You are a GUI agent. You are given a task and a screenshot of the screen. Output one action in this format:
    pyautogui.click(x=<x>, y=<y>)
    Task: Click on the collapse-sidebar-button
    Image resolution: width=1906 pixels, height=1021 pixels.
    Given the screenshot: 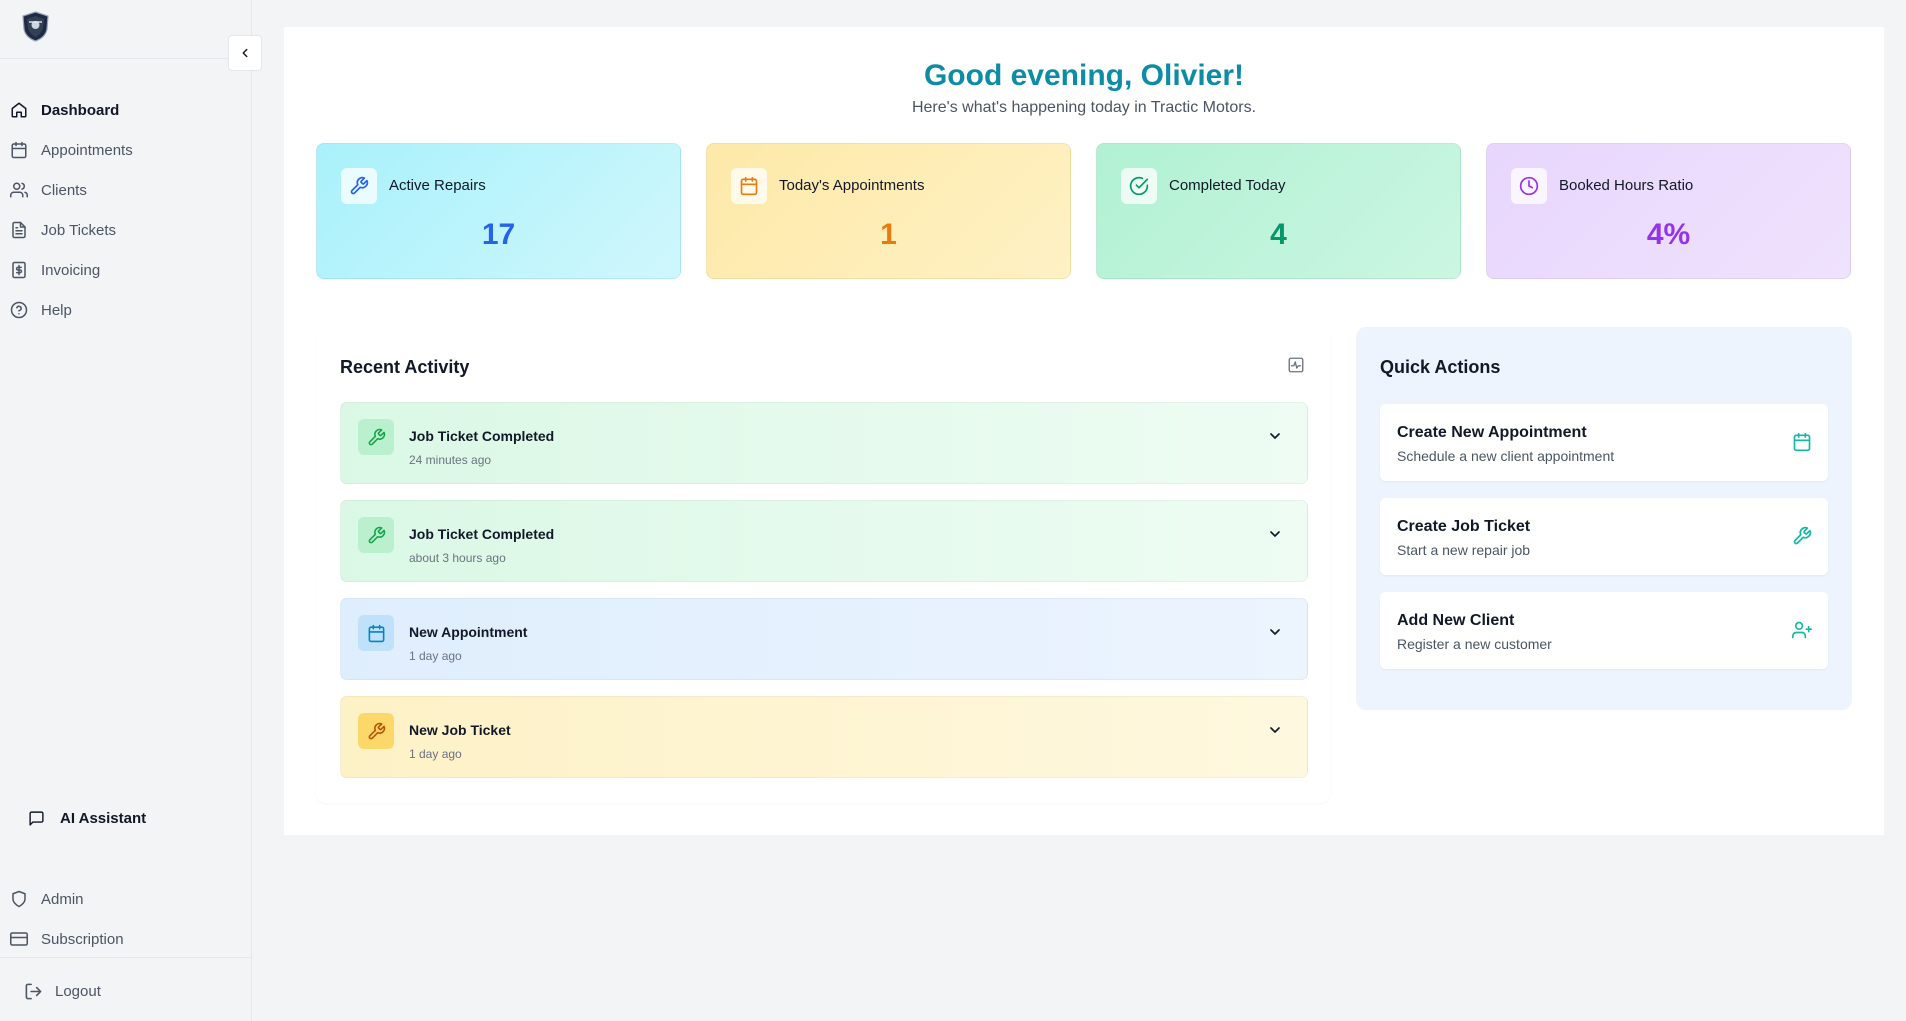 What is the action you would take?
    pyautogui.click(x=245, y=53)
    